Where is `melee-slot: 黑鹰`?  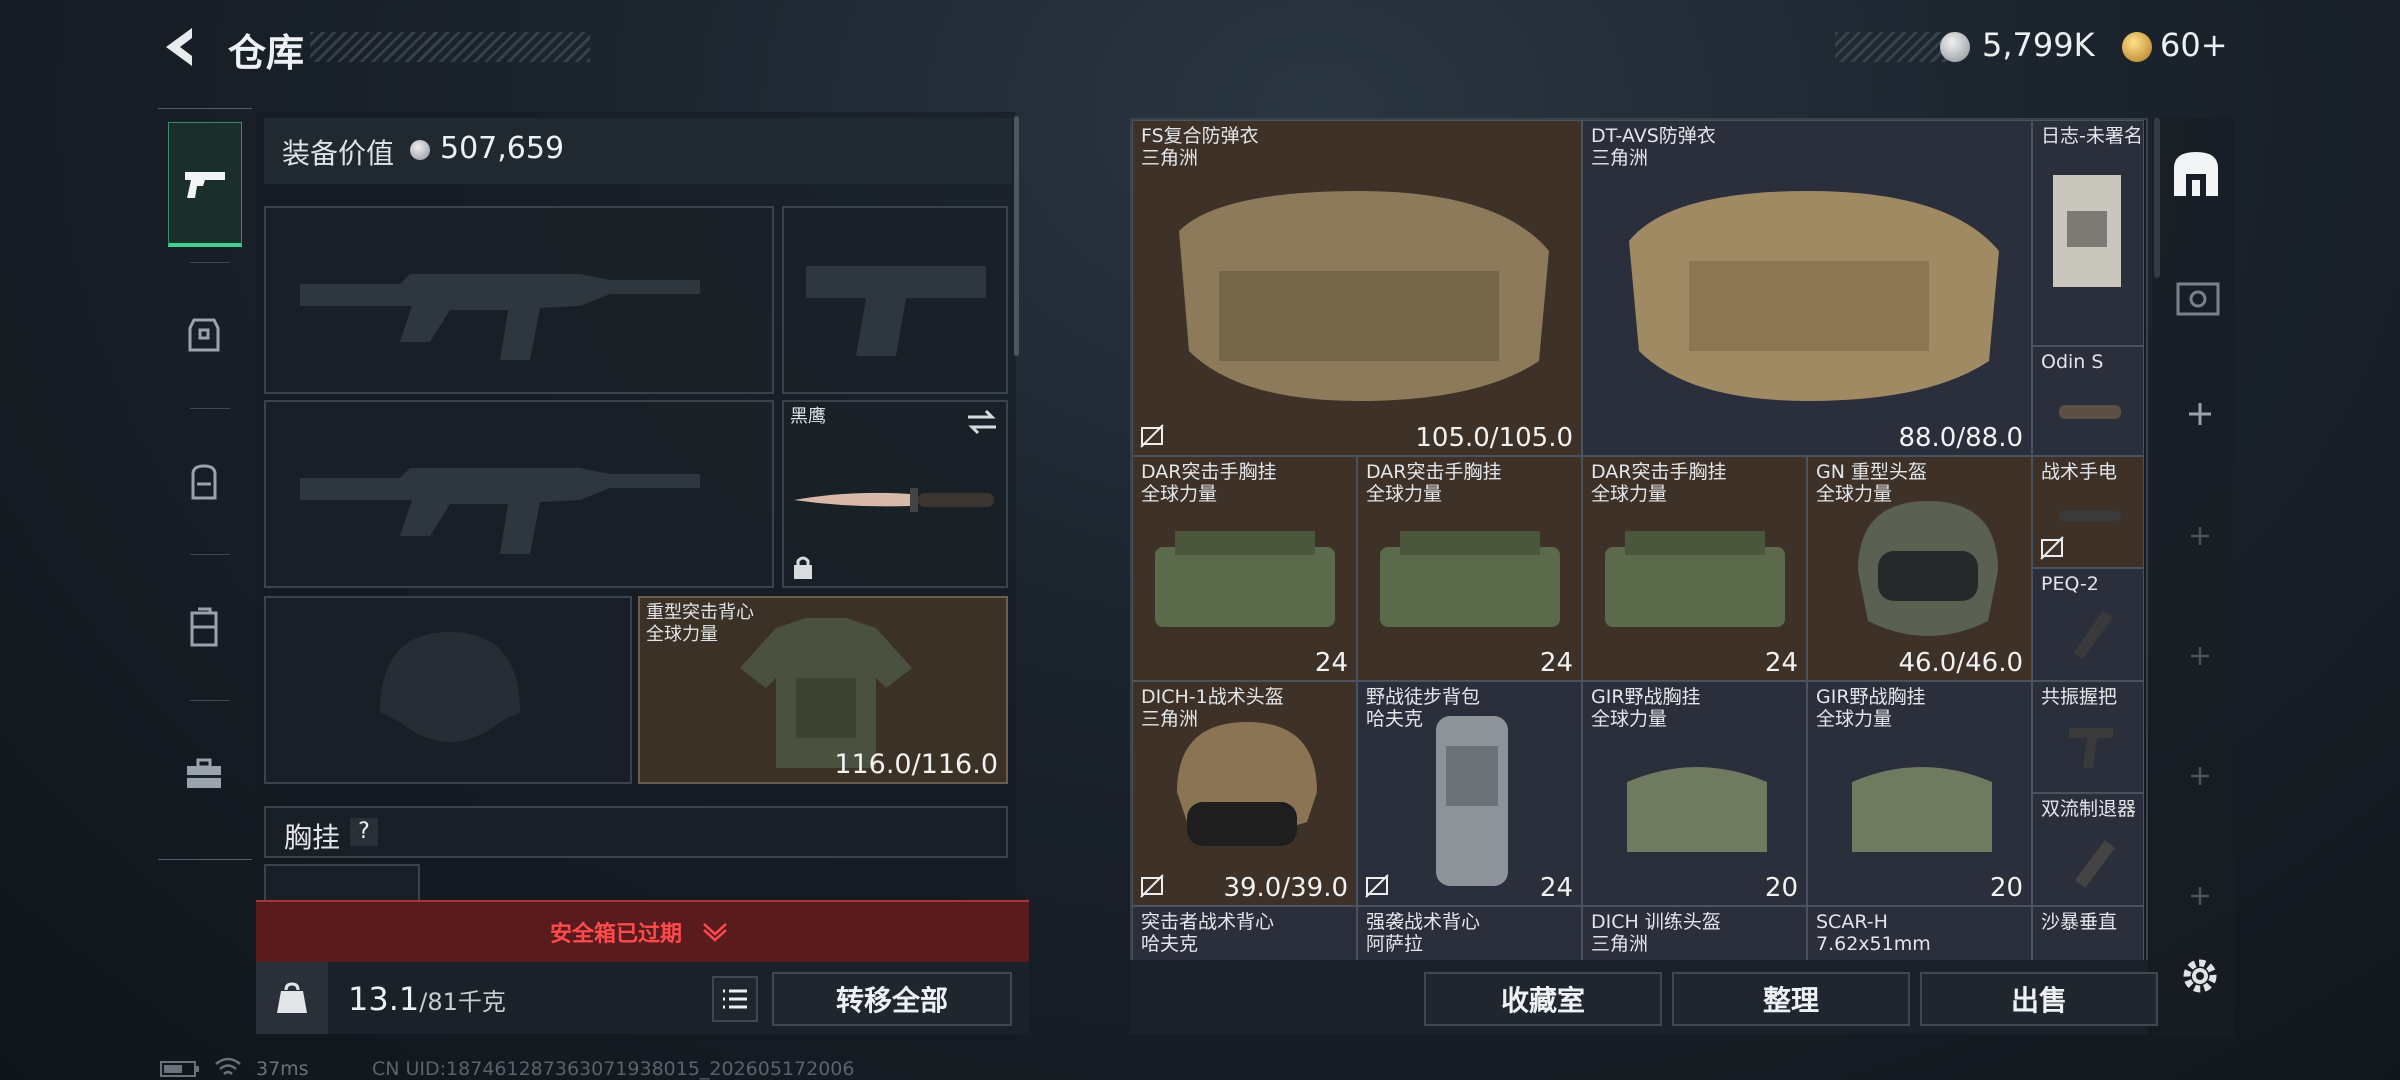
melee-slot: 黑鹰 is located at coordinates (895, 494).